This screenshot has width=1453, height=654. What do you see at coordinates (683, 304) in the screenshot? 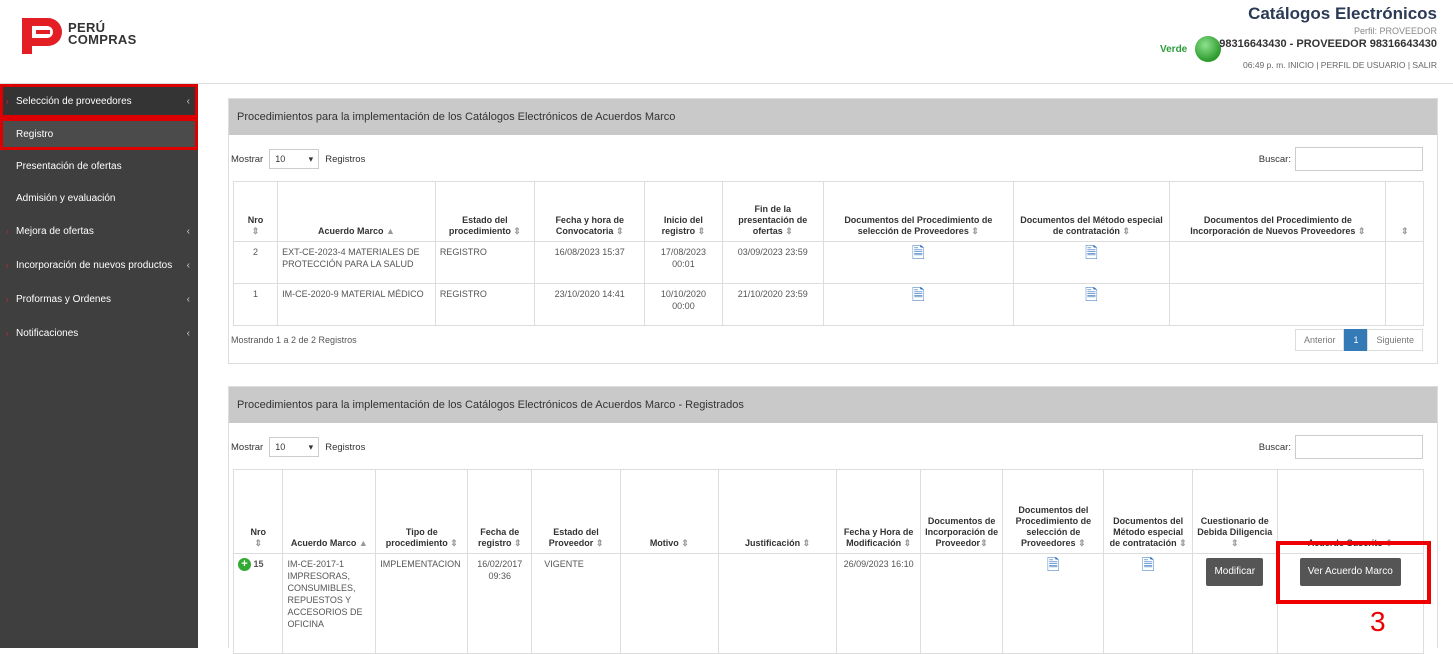
I see `cell-inicio: 10/10/2020 00:00` at bounding box center [683, 304].